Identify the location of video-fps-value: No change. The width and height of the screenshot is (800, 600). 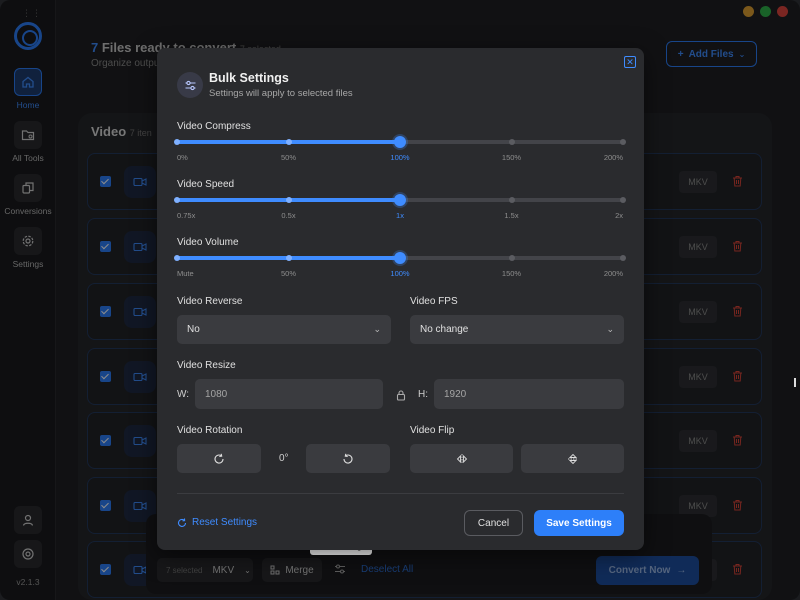
(444, 329).